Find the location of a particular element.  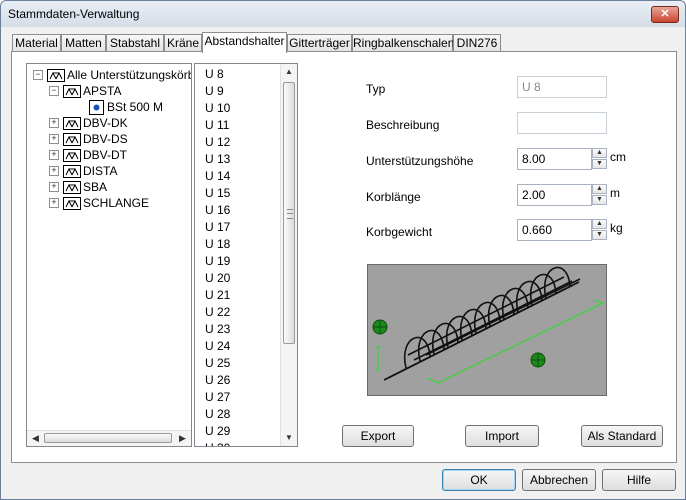

laenge-label: Korblänge is located at coordinates (393, 197).